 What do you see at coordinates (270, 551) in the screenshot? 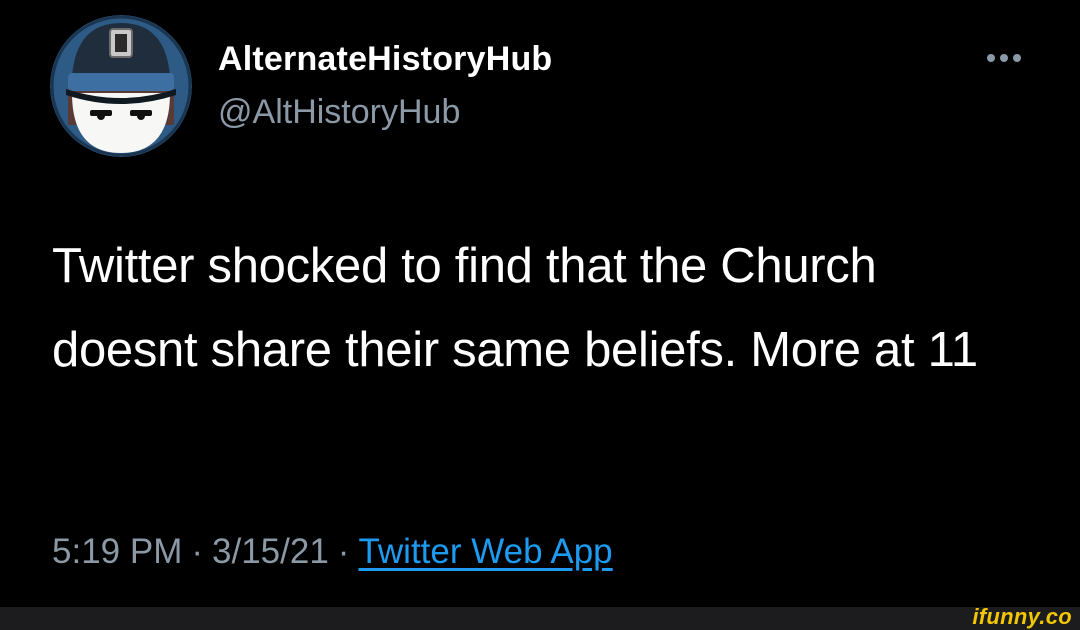
I see `tweet-date: 3/15/21` at bounding box center [270, 551].